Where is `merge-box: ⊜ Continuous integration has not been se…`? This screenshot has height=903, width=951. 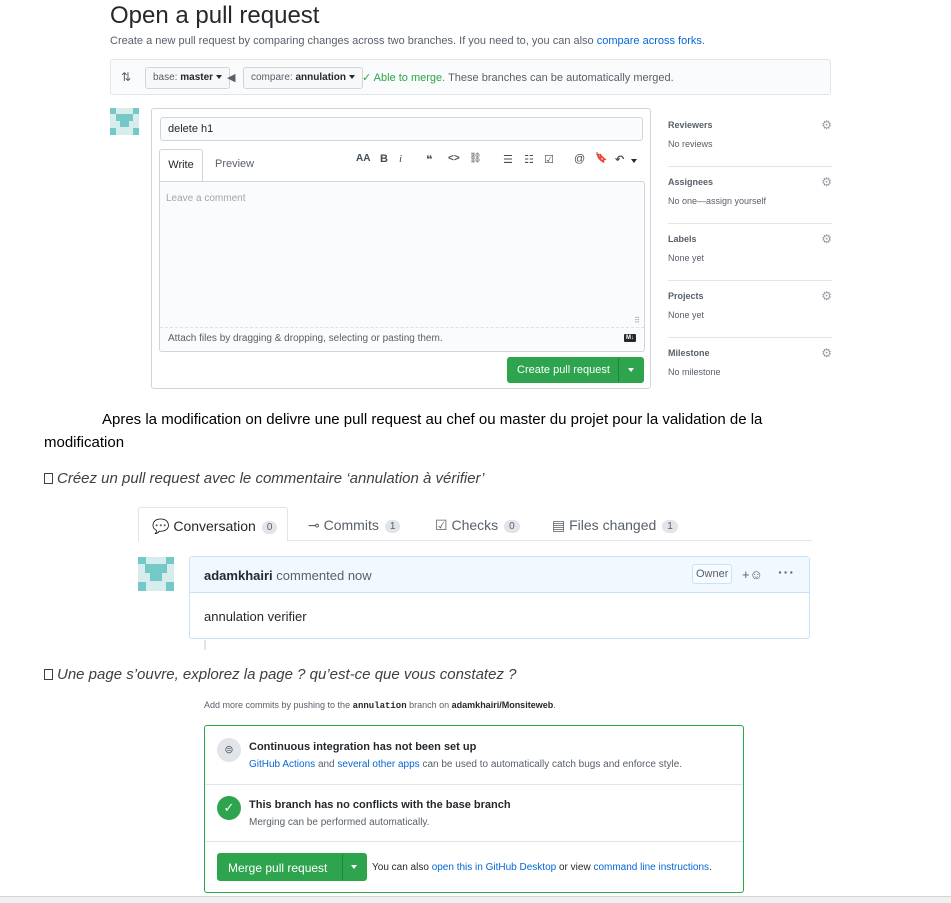 merge-box: ⊜ Continuous integration has not been se… is located at coordinates (474, 809).